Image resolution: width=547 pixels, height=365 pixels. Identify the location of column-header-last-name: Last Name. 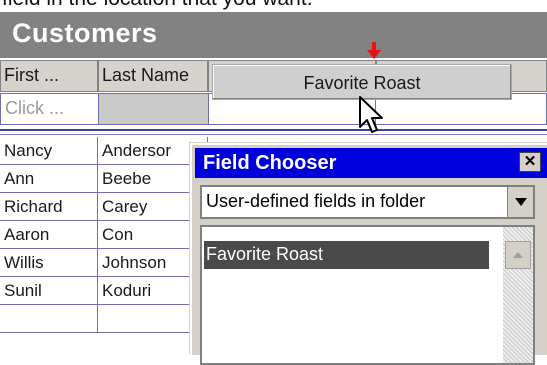
(153, 76).